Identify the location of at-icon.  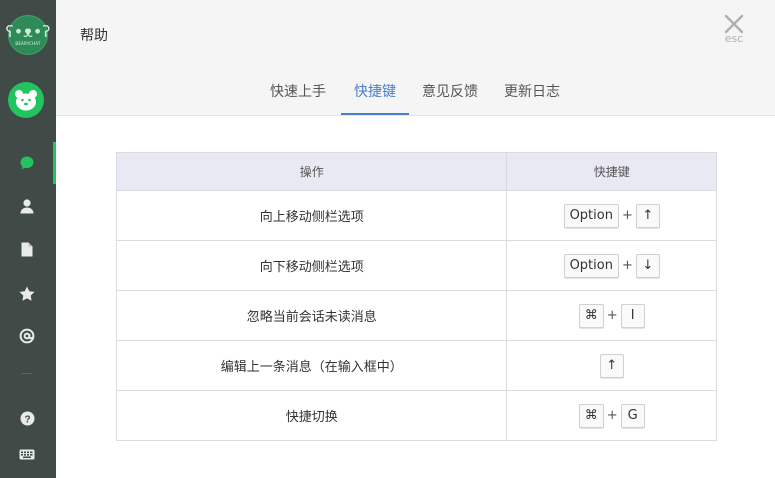
(27, 336).